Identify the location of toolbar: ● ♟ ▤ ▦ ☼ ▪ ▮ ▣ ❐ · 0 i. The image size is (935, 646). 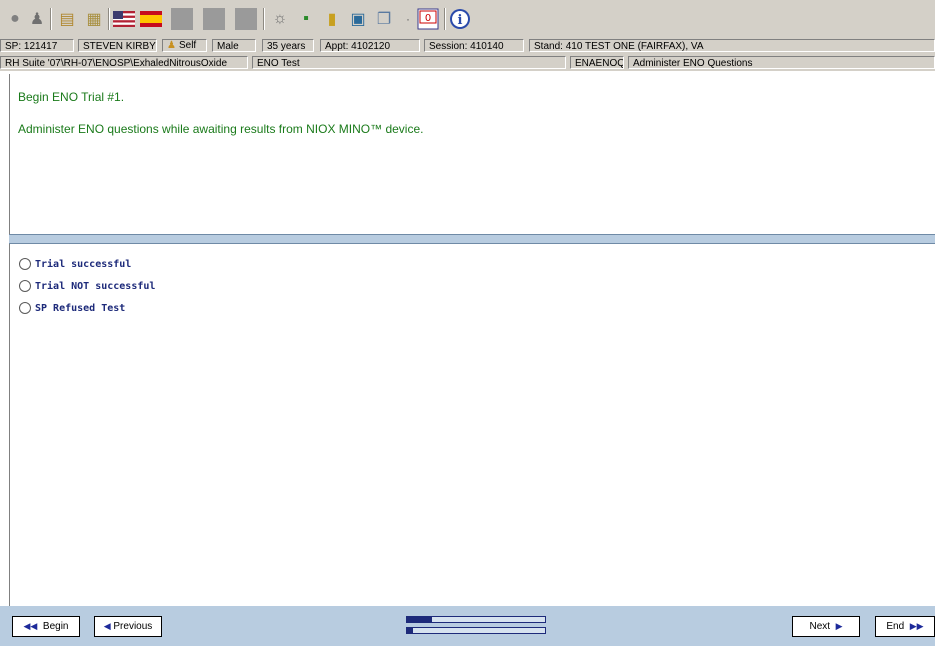
(467, 19).